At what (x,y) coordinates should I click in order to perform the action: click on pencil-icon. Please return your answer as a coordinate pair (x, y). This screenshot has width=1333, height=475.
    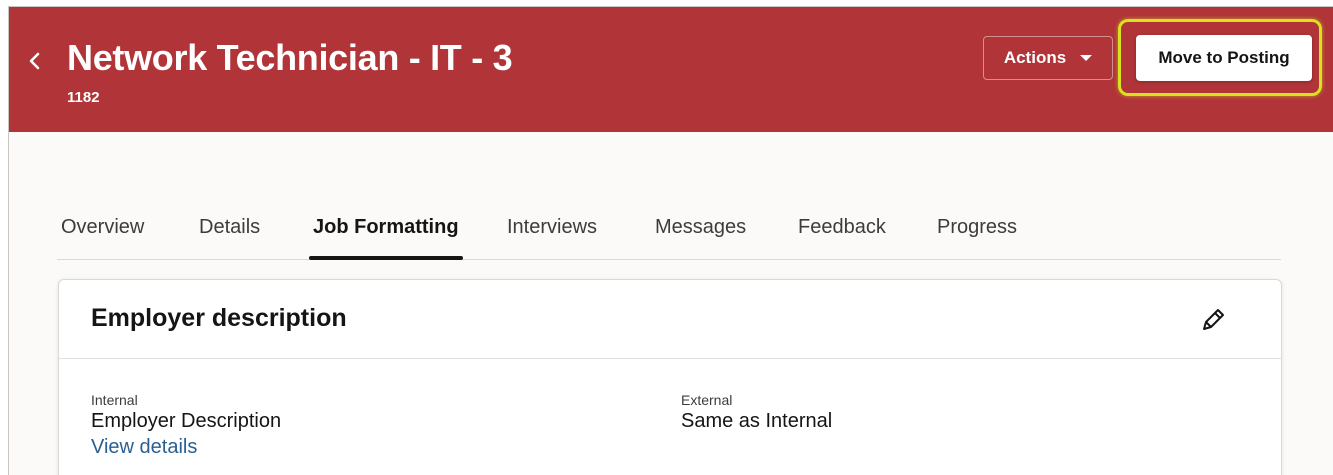
    Looking at the image, I should click on (1213, 319).